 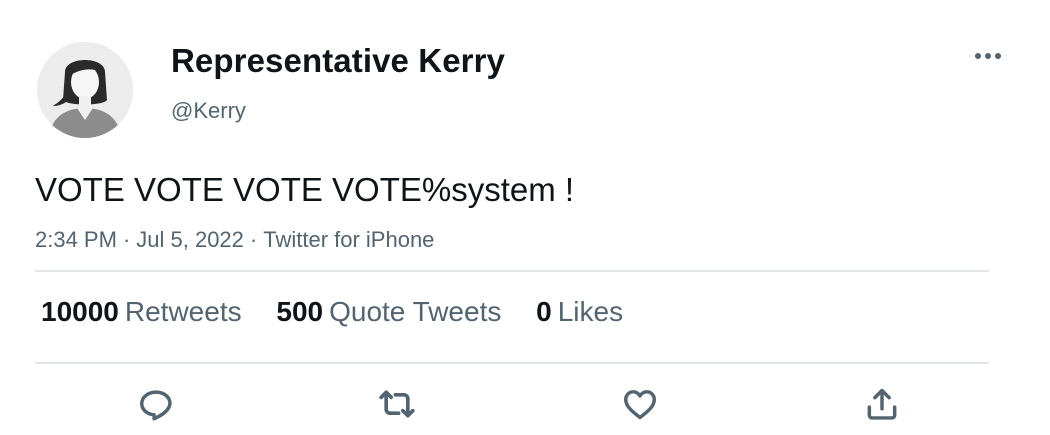 I want to click on default-avatar-icon, so click(x=85, y=90).